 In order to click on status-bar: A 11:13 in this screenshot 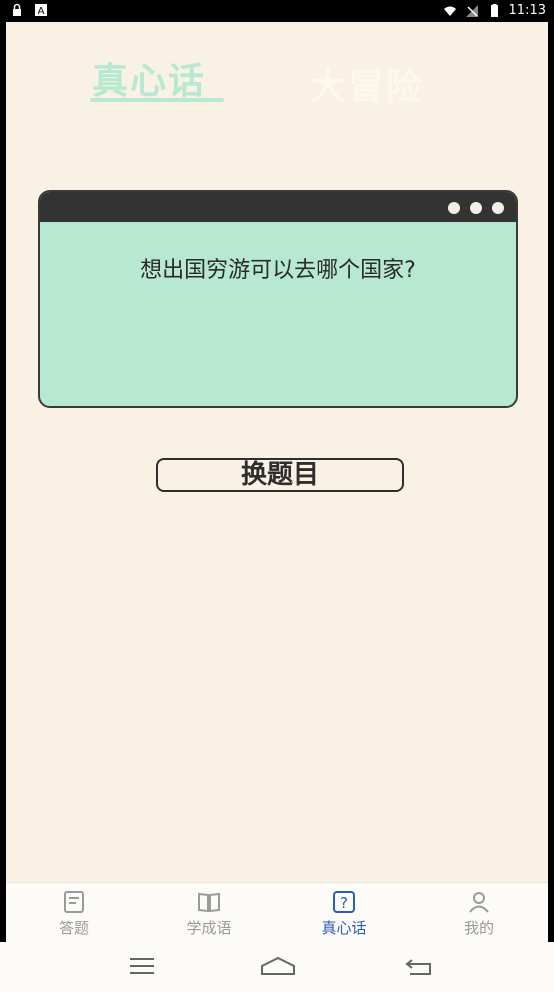, I will do `click(277, 11)`.